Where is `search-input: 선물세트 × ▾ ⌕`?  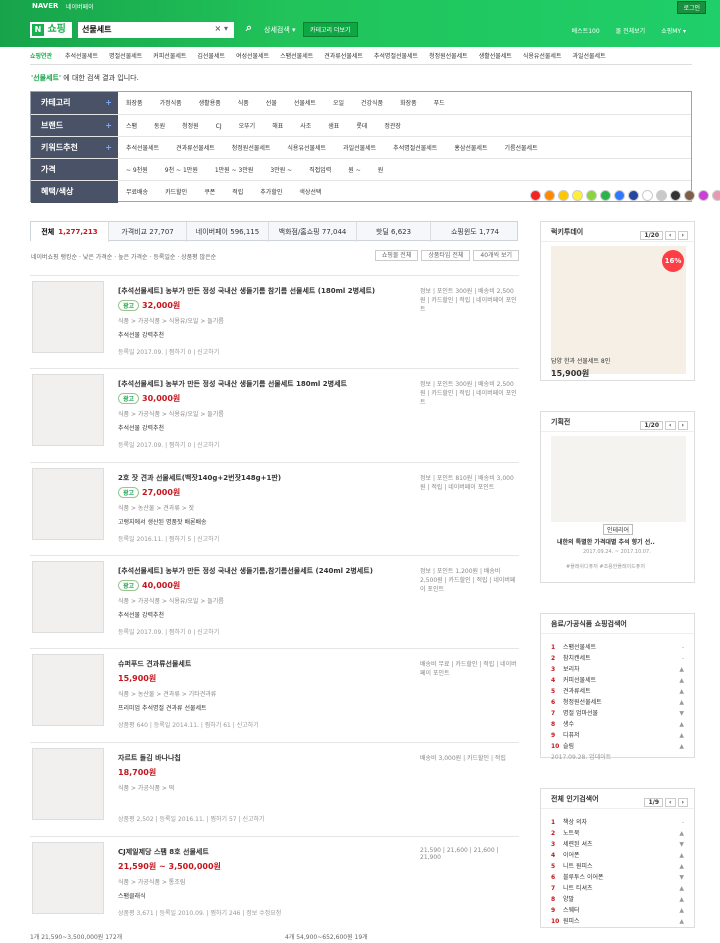
search-input: 선물세트 × ▾ ⌕ is located at coordinates (165, 29).